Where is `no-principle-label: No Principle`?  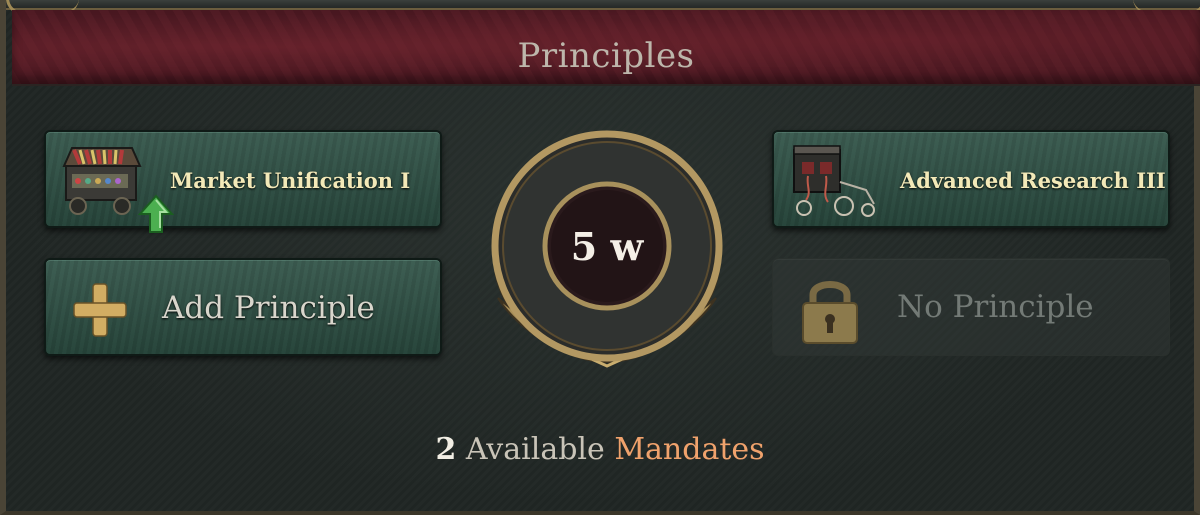 no-principle-label: No Principle is located at coordinates (995, 307).